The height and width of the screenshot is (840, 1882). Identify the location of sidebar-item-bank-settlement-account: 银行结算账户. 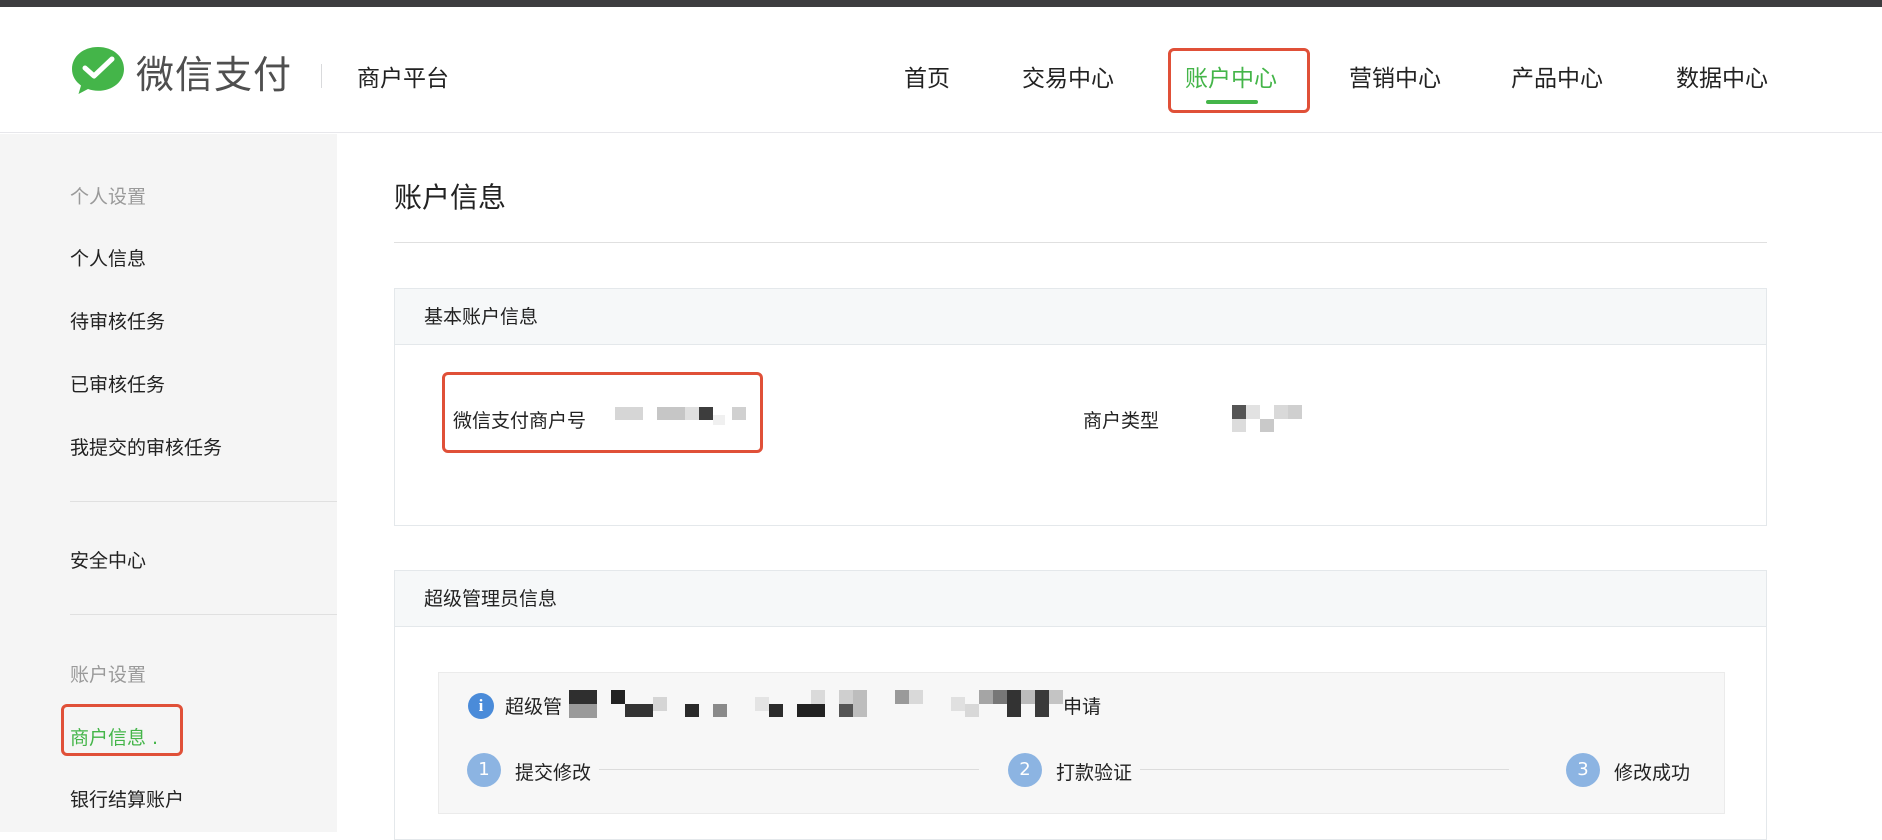
(127, 798).